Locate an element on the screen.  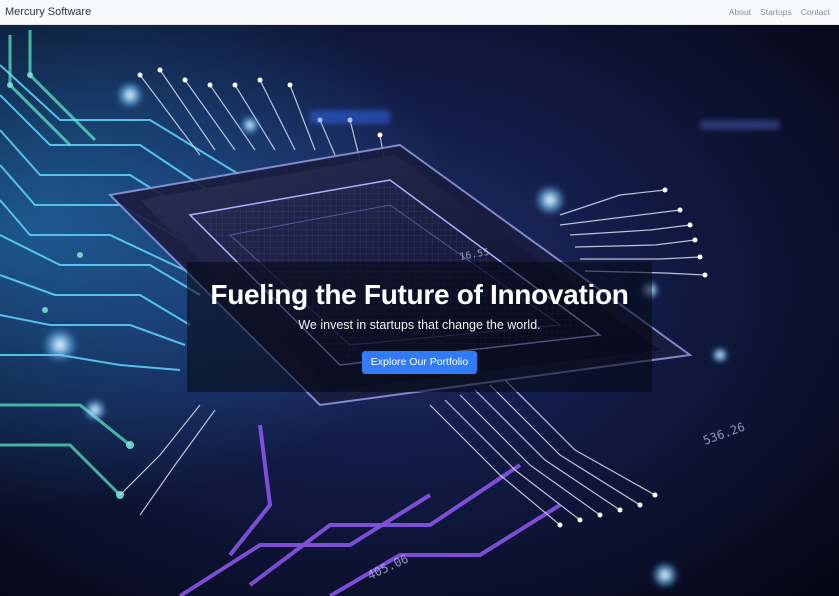
brand-logo-link: Mercury Software is located at coordinates (48, 12).